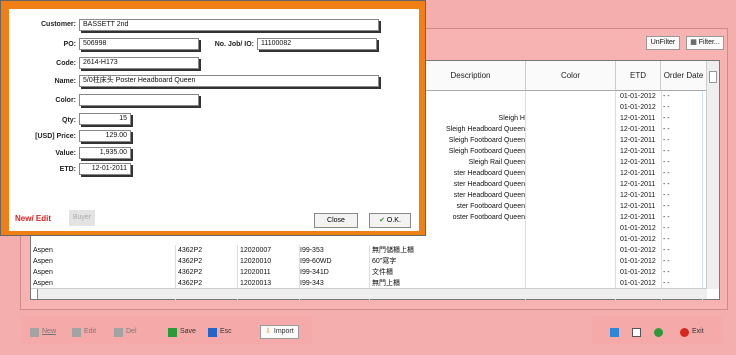 Image resolution: width=736 pixels, height=355 pixels. What do you see at coordinates (229, 25) in the screenshot?
I see `customer-field: BASSETT 2nd` at bounding box center [229, 25].